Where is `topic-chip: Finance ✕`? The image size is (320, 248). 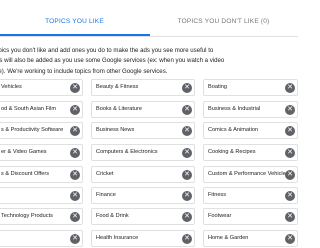 topic-chip: Finance ✕ is located at coordinates (143, 195).